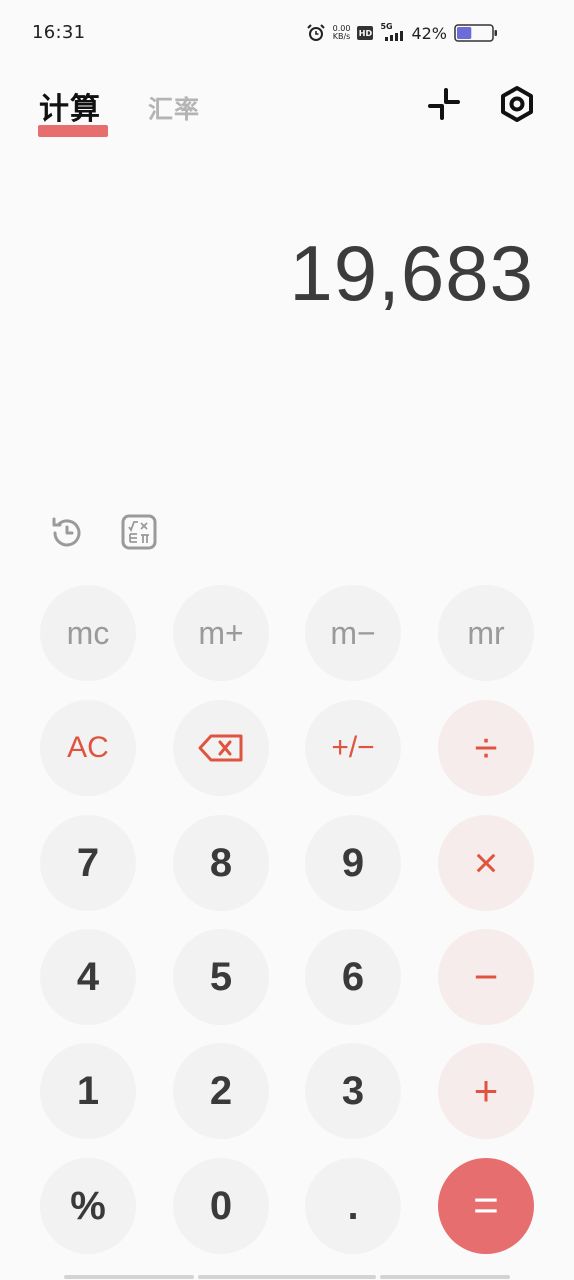 This screenshot has height=1280, width=574. What do you see at coordinates (88, 977) in the screenshot?
I see `digit-4-button: 4` at bounding box center [88, 977].